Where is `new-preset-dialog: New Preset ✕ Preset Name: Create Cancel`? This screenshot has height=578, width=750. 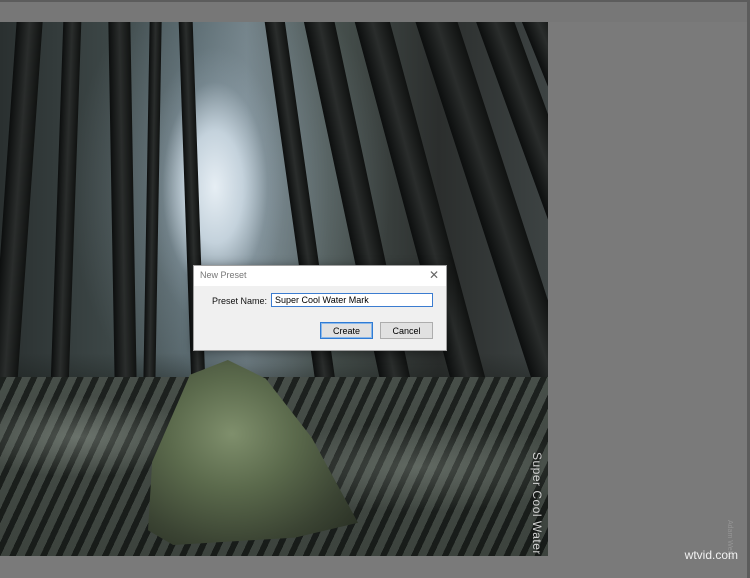 new-preset-dialog: New Preset ✕ Preset Name: Create Cancel is located at coordinates (320, 308).